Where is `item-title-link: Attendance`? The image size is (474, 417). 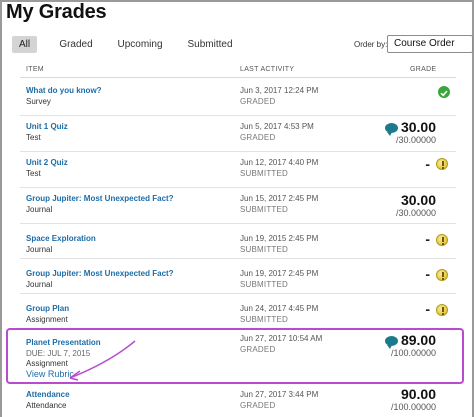
item-title-link: Attendance is located at coordinates (48, 394).